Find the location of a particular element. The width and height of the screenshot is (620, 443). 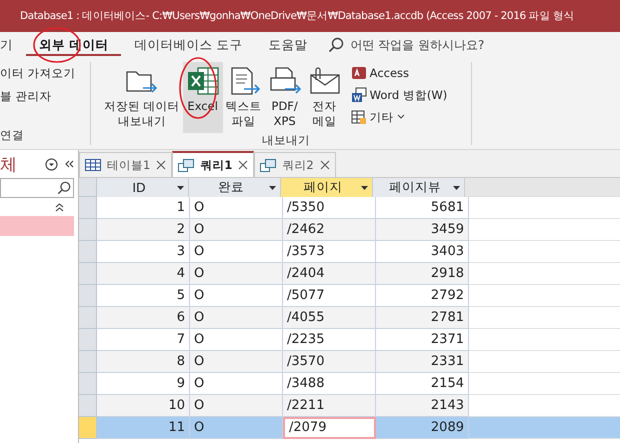

table-cell: 10 is located at coordinates (143, 406).